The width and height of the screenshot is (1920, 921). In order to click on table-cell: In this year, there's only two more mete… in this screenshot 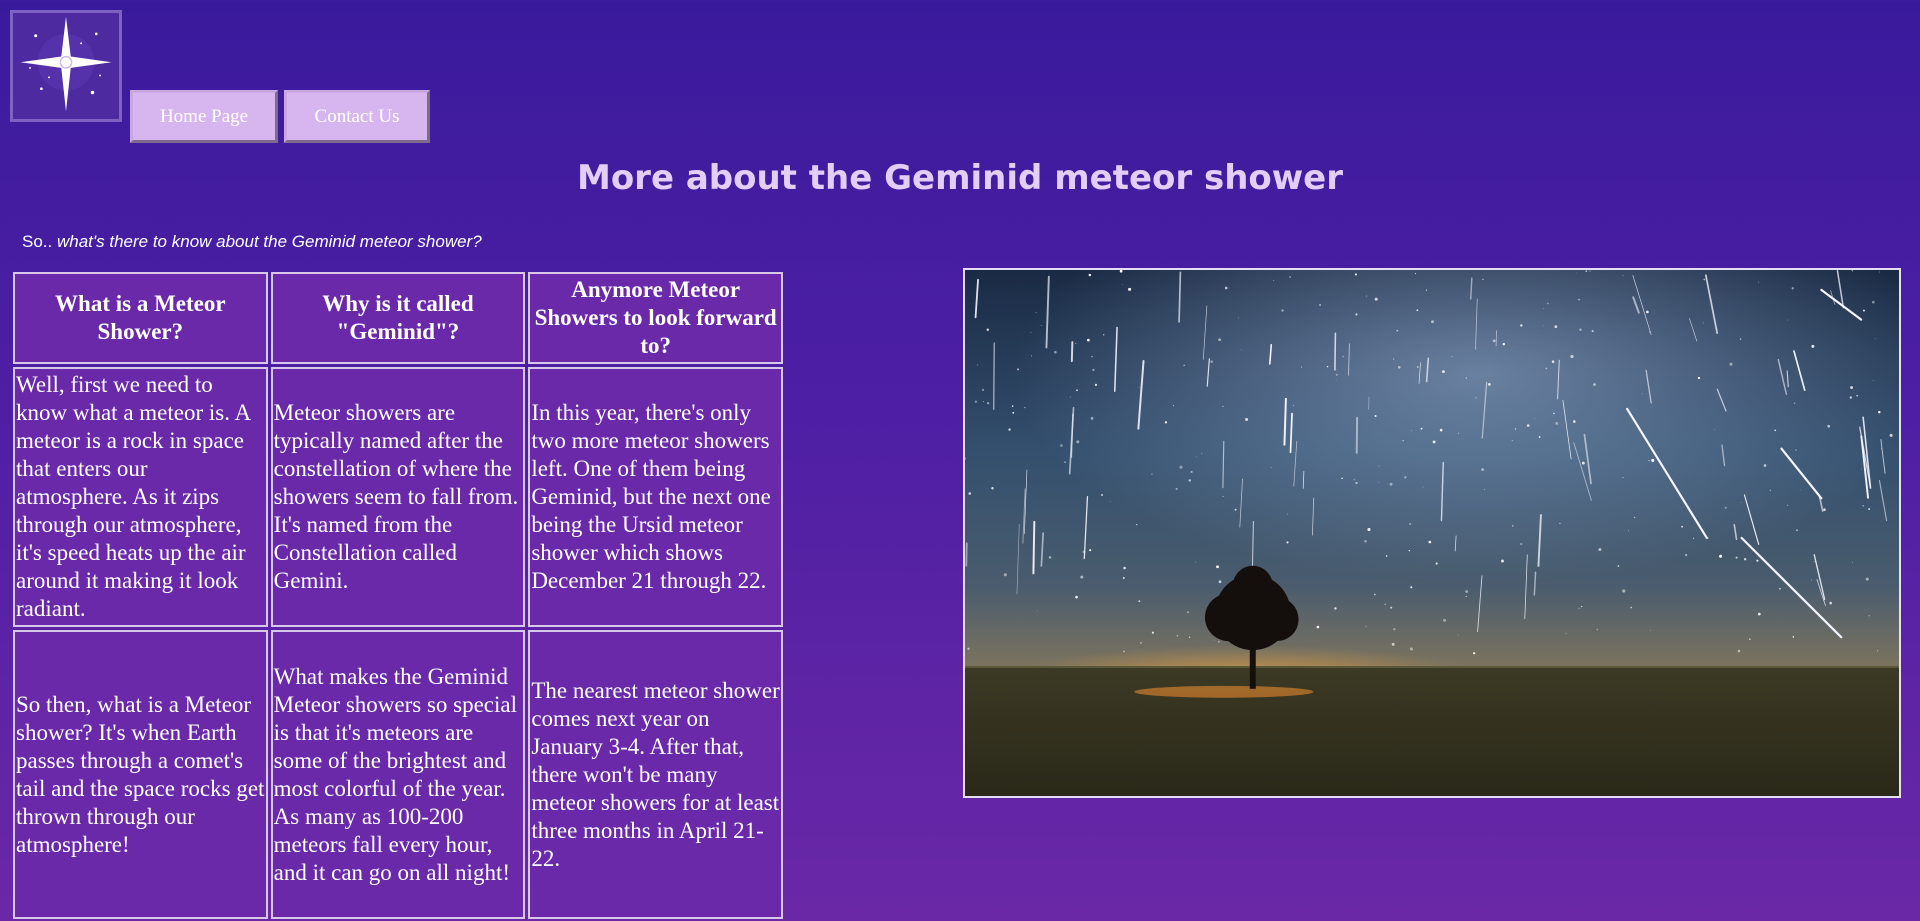, I will do `click(655, 497)`.